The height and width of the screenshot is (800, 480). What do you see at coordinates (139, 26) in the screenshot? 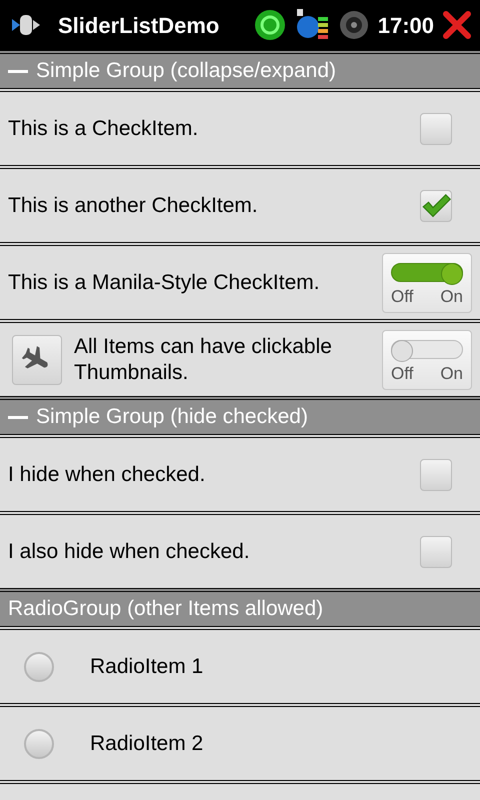
I see `app-title: SliderListDemo` at bounding box center [139, 26].